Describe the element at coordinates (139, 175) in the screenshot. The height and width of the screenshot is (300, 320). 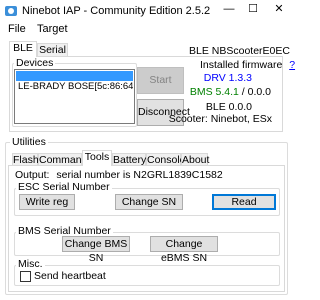
I see `output-value: serial number is N2GRL1839C1582` at that location.